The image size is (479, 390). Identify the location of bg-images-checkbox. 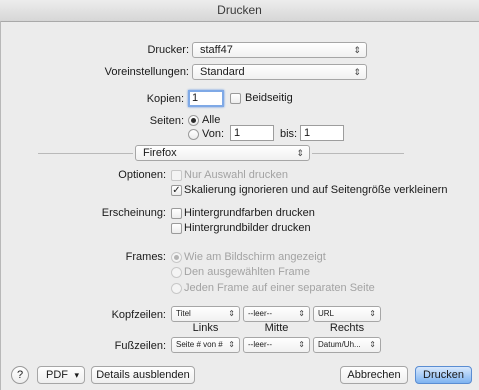
(176, 228).